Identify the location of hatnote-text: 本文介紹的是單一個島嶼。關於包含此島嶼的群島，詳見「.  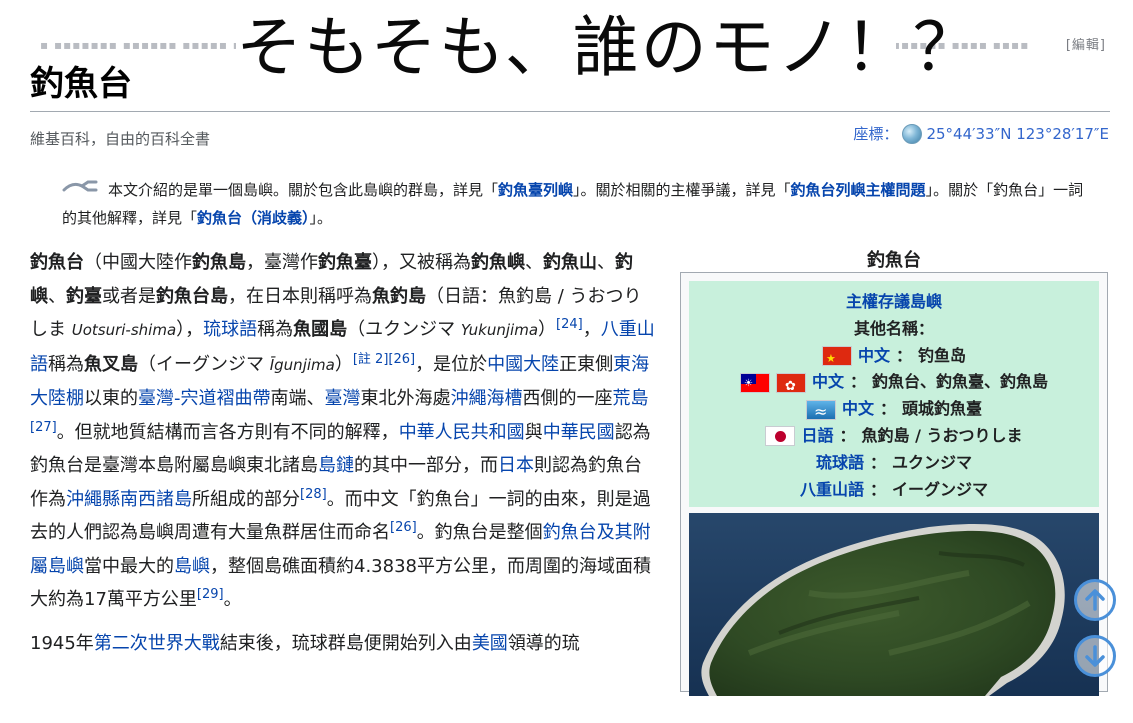
(303, 190).